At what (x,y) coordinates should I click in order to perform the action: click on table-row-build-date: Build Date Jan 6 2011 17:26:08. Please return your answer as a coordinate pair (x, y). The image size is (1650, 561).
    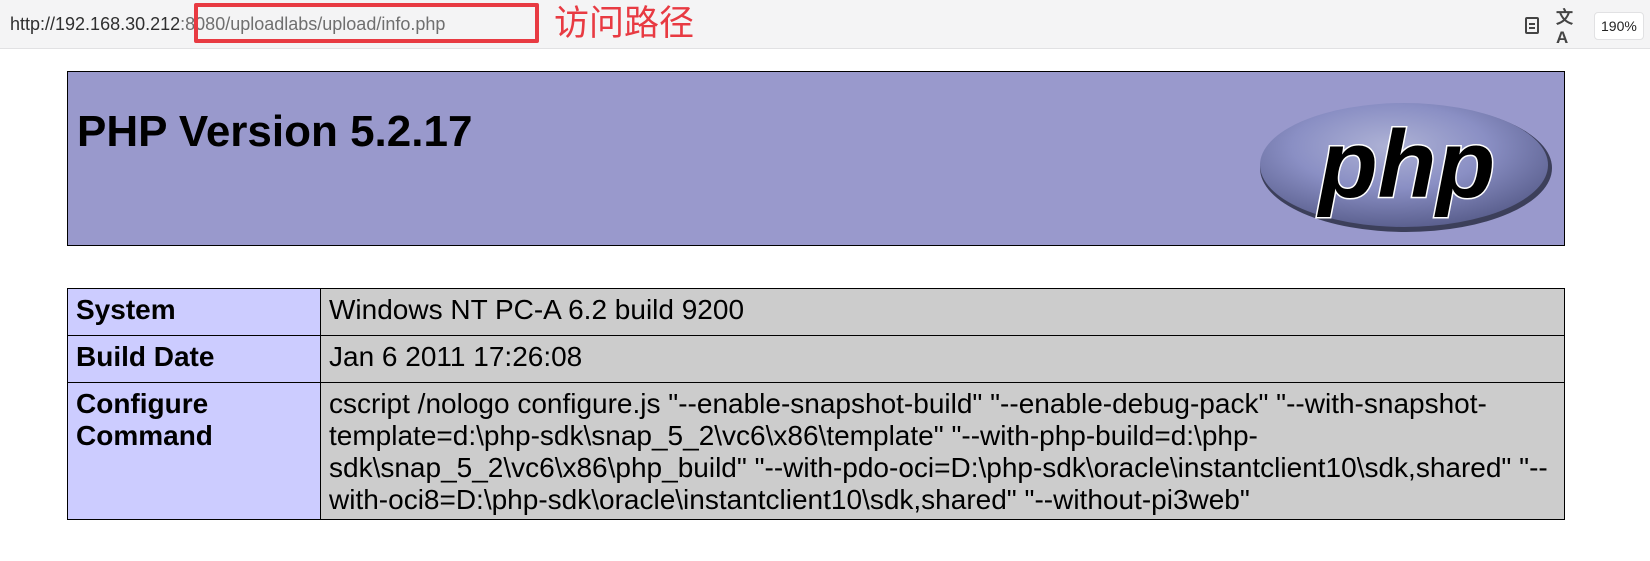
    Looking at the image, I should click on (816, 359).